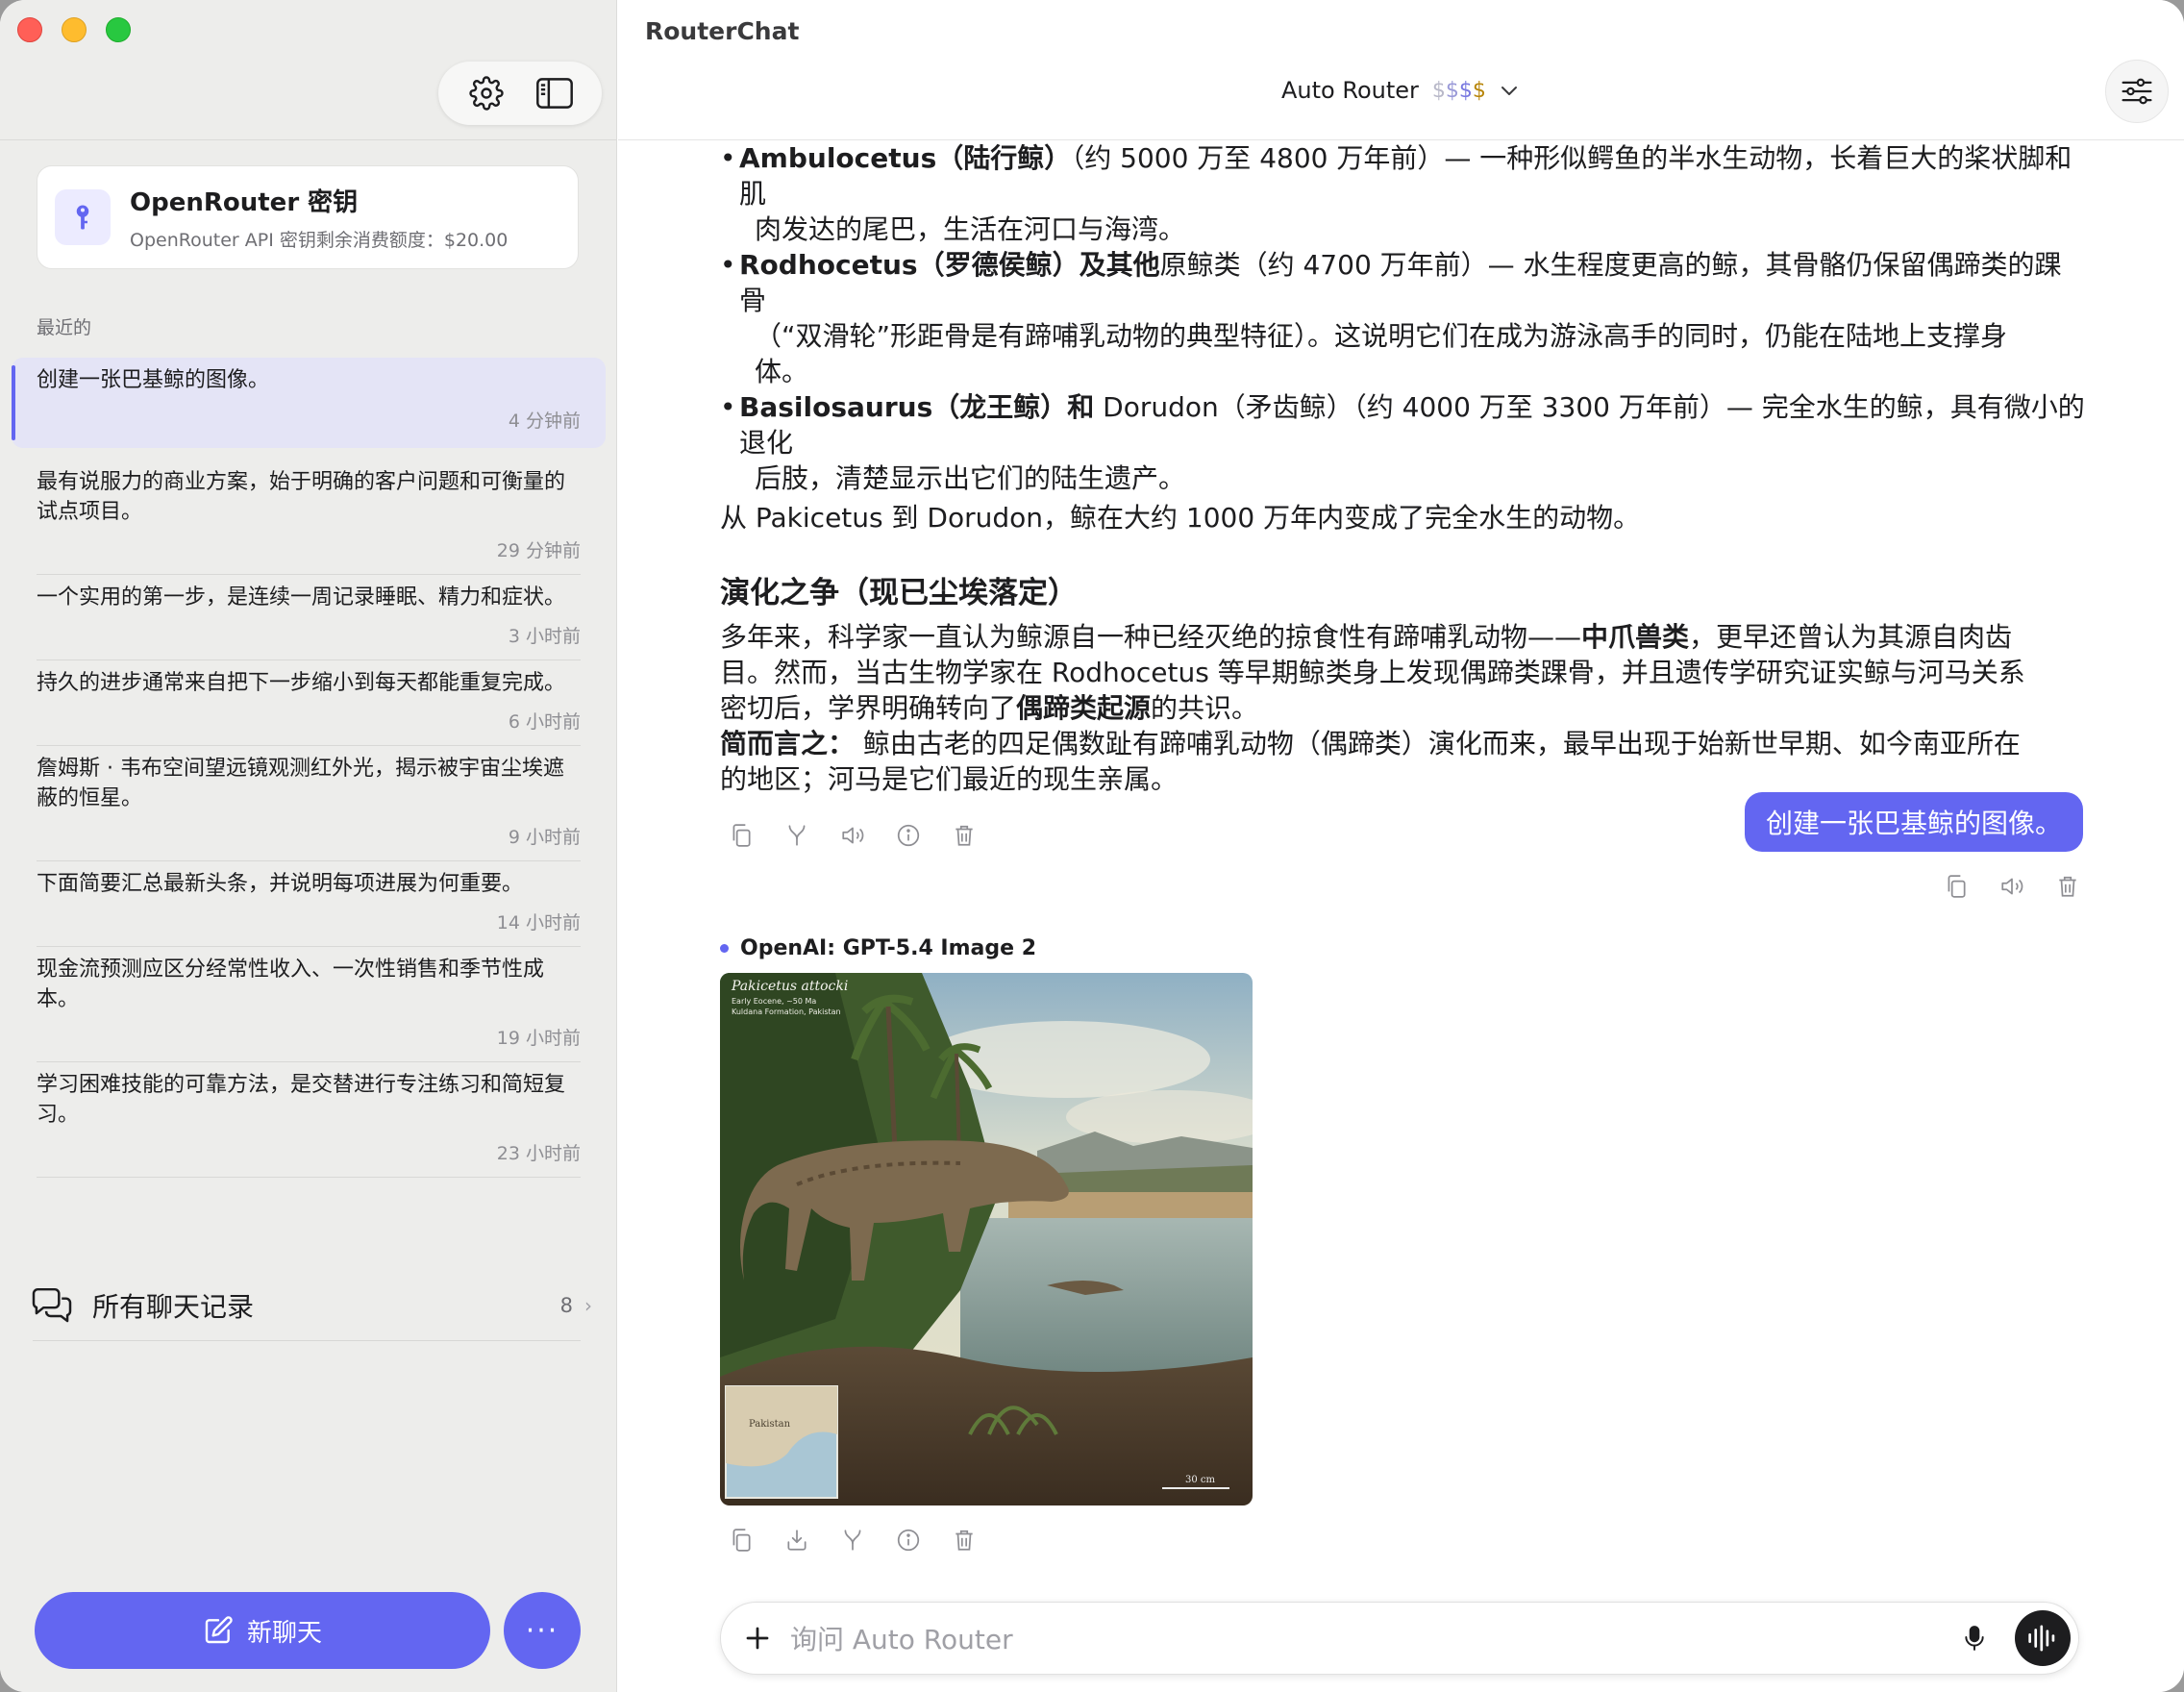 The width and height of the screenshot is (2184, 1692). Describe the element at coordinates (284, 1633) in the screenshot. I see `new-chat-label: 新聊天` at that location.